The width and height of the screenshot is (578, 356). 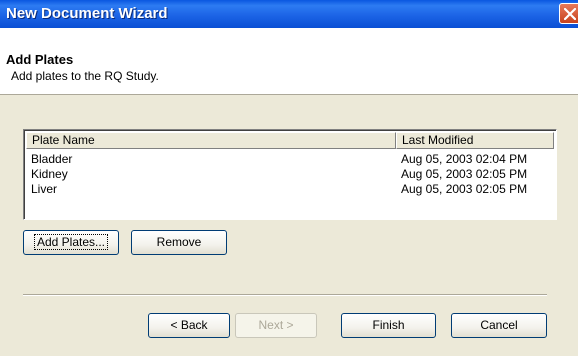 I want to click on next-button: Next >, so click(x=276, y=325).